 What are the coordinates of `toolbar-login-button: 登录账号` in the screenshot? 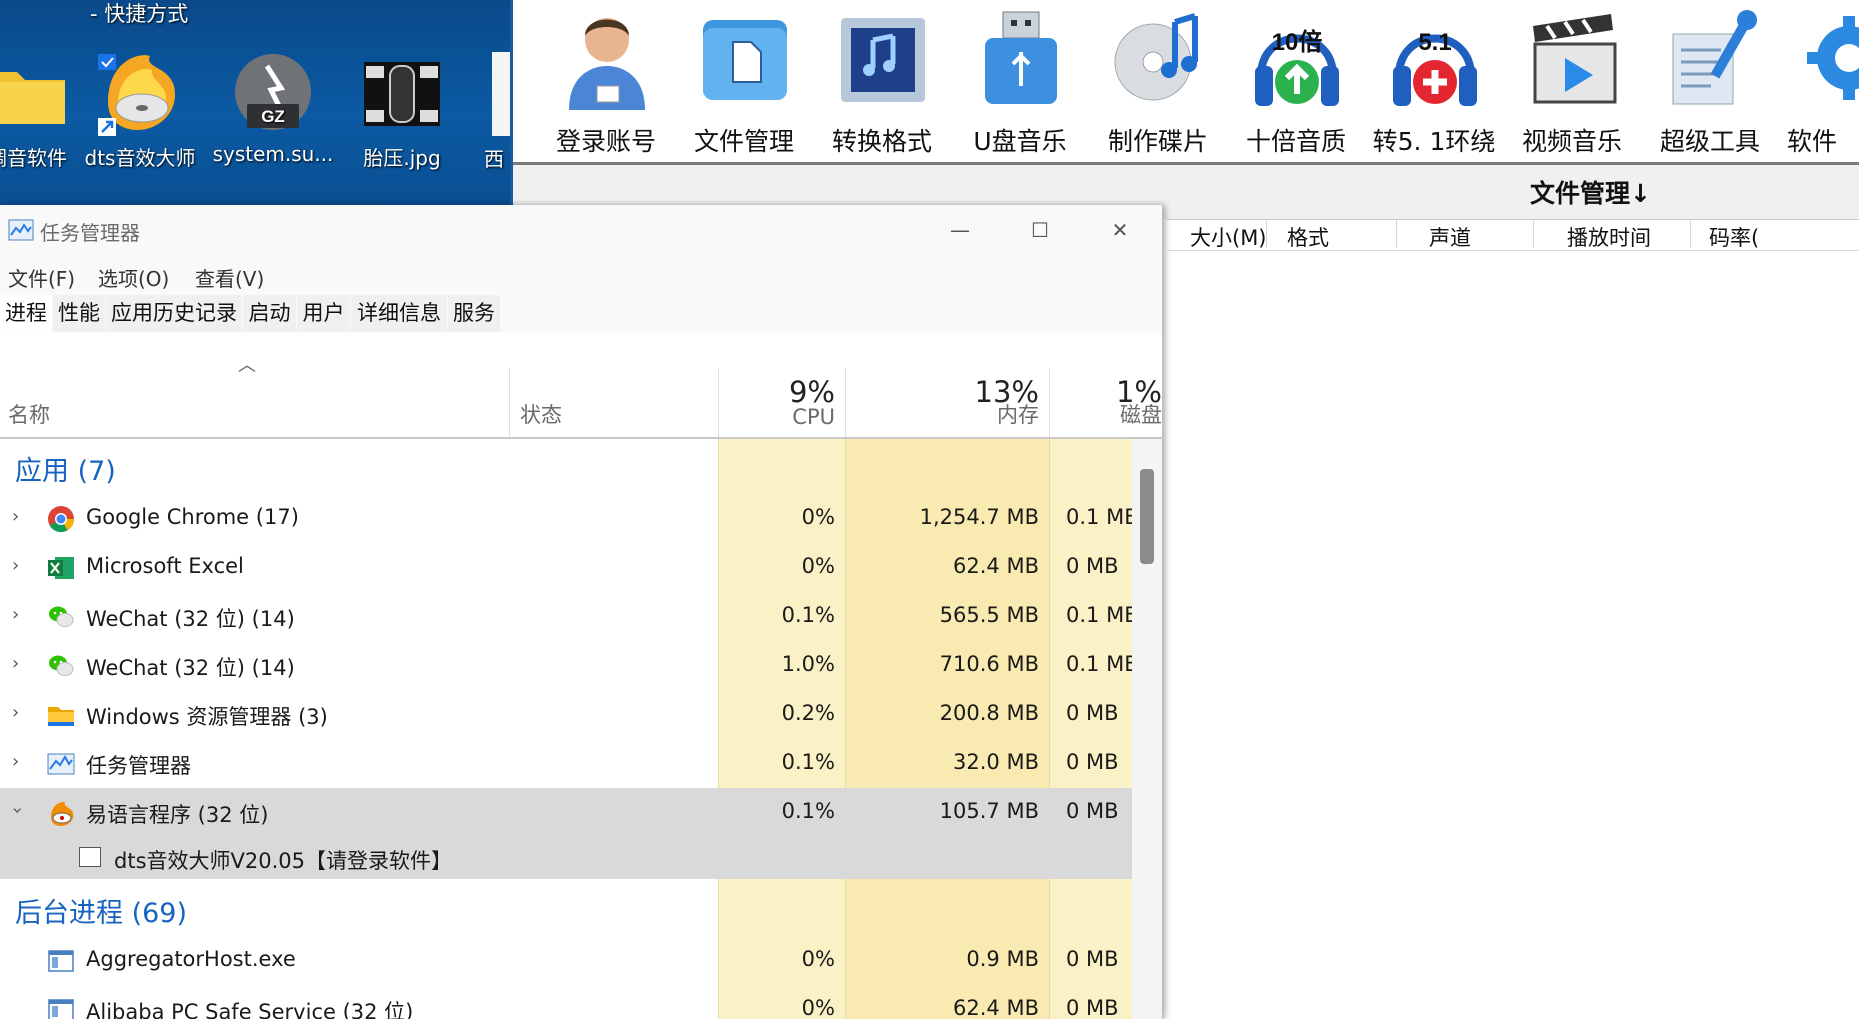 It's located at (606, 80).